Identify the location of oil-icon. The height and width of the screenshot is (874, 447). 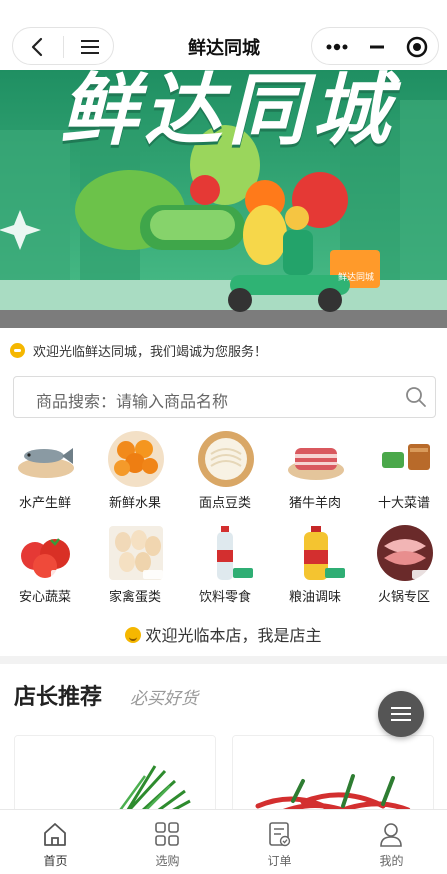
(324, 553).